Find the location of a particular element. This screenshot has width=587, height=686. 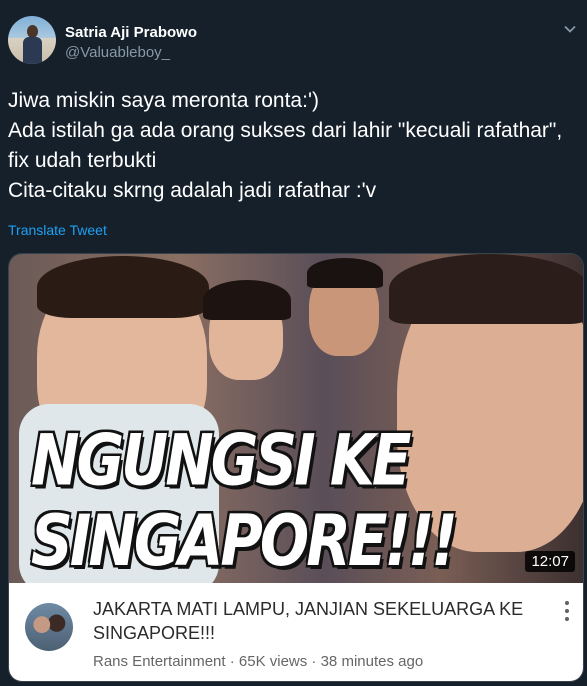

channel-avatar is located at coordinates (49, 627).